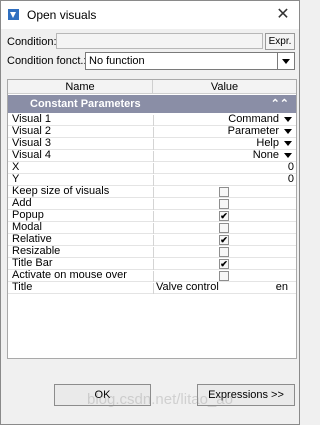 The width and height of the screenshot is (320, 425). Describe the element at coordinates (16, 179) in the screenshot. I see `property-name: Y` at that location.